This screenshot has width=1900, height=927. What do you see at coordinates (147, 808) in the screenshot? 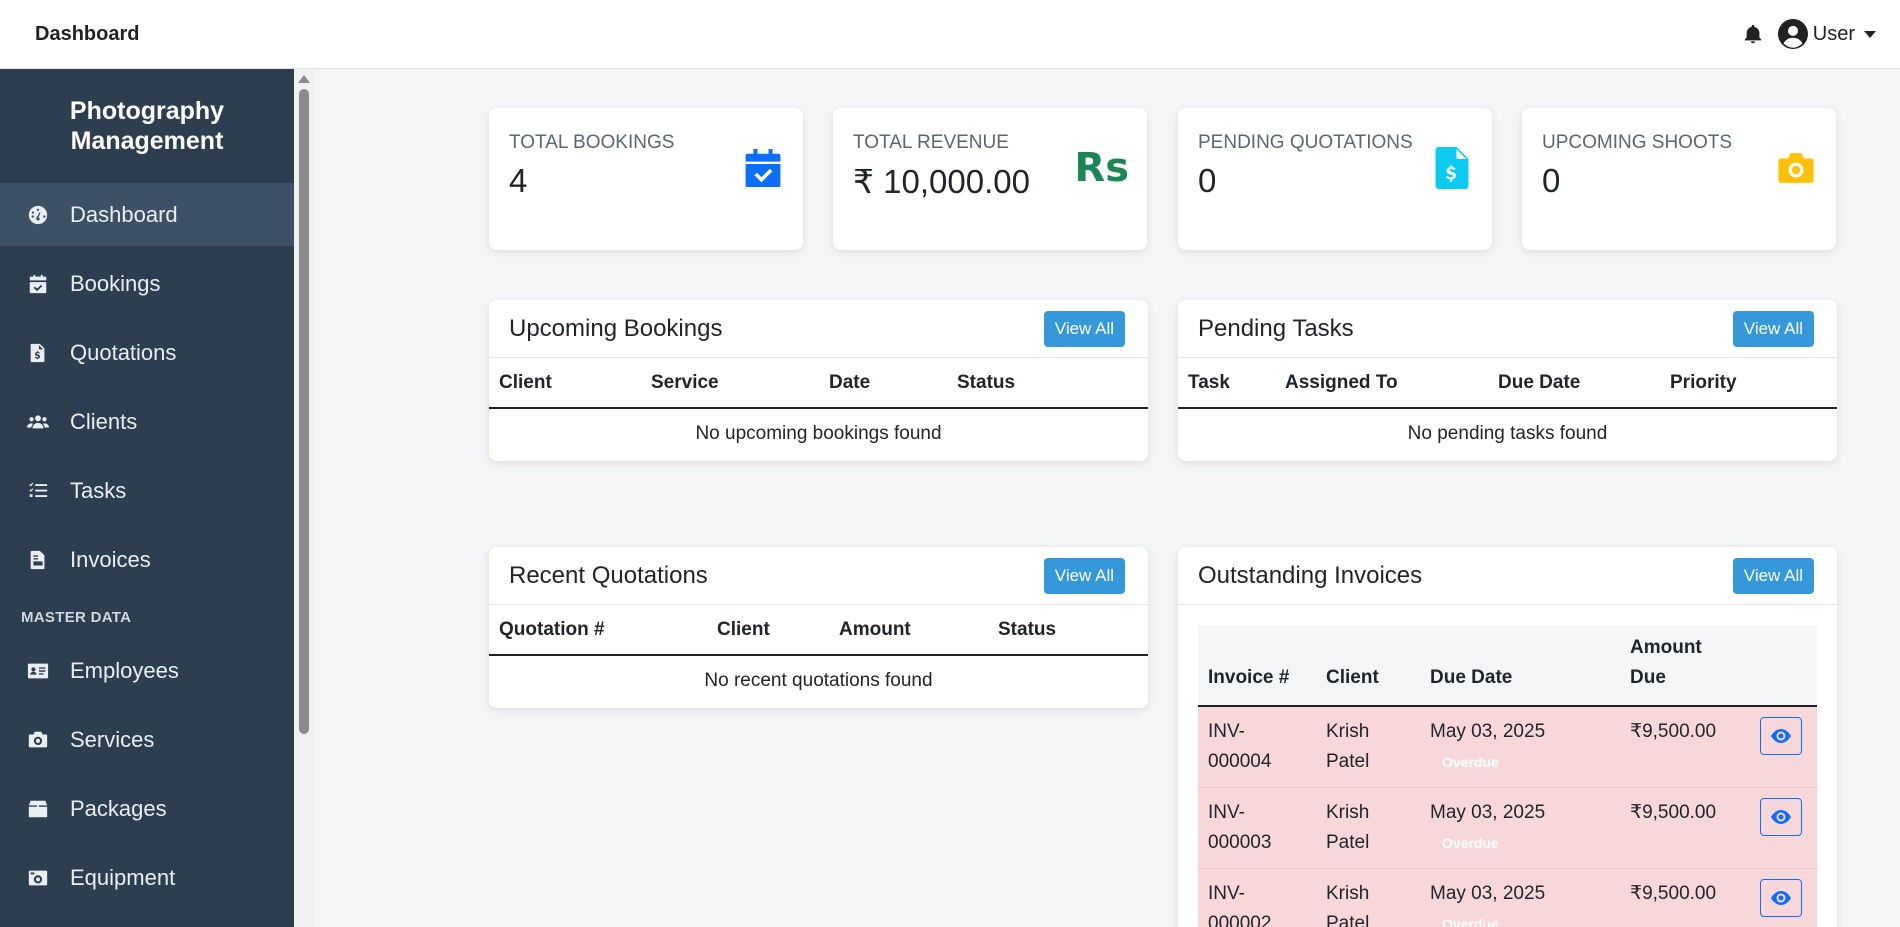
I see `sidebar-item-packages: Packages` at bounding box center [147, 808].